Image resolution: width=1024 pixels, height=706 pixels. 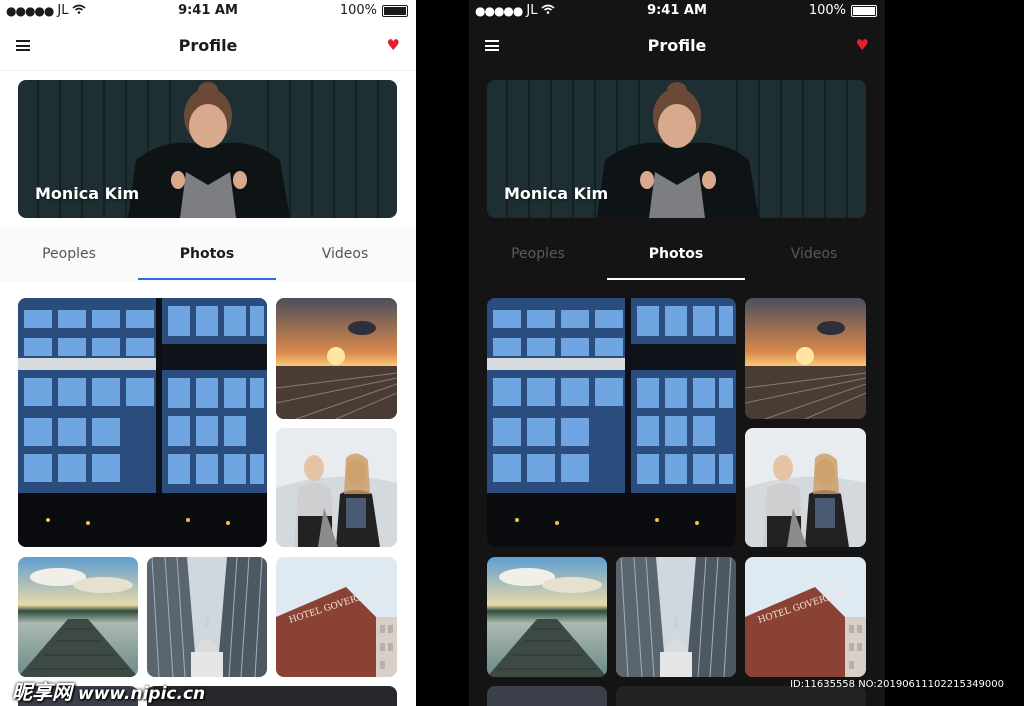 I want to click on app-header-dark: Profile ♥, so click(x=677, y=47).